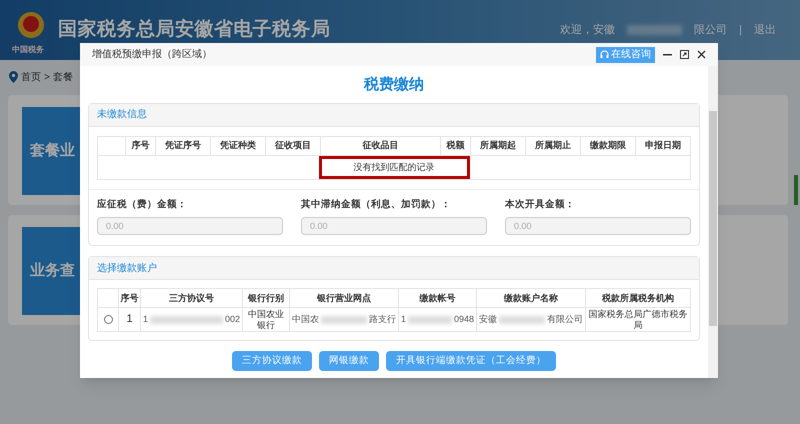 Image resolution: width=800 pixels, height=424 pixels. I want to click on action-button: 网银缴款, so click(349, 361).